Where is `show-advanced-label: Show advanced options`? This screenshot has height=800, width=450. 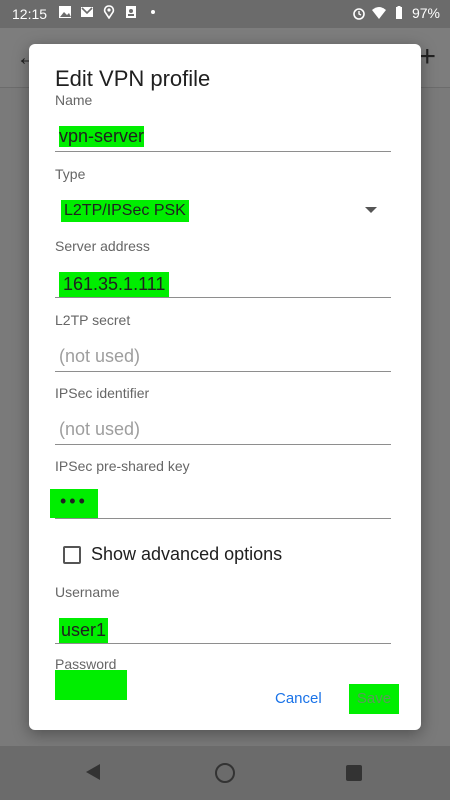 show-advanced-label: Show advanced options is located at coordinates (187, 554).